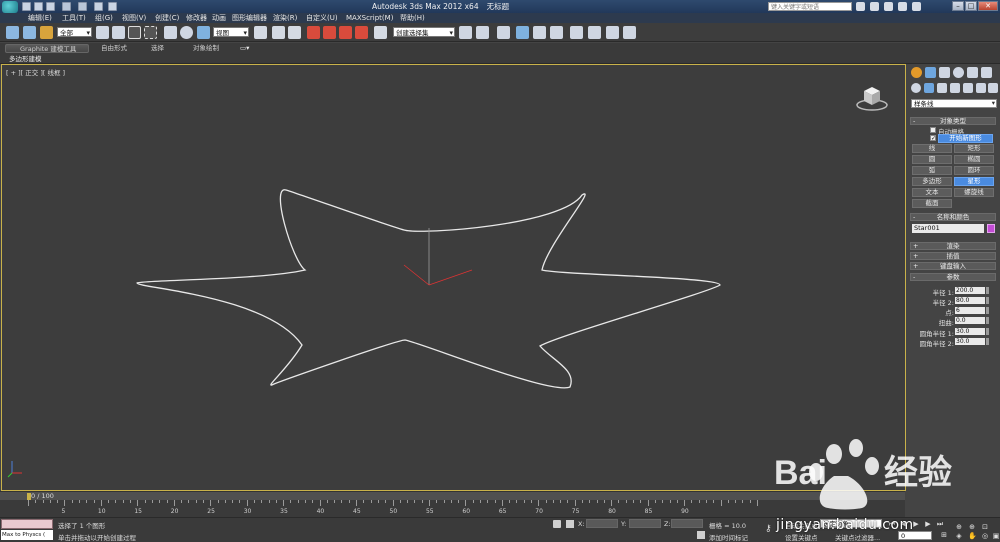 This screenshot has width=1000, height=542. Describe the element at coordinates (888, 6) in the screenshot. I see `communication-center-icon` at that location.